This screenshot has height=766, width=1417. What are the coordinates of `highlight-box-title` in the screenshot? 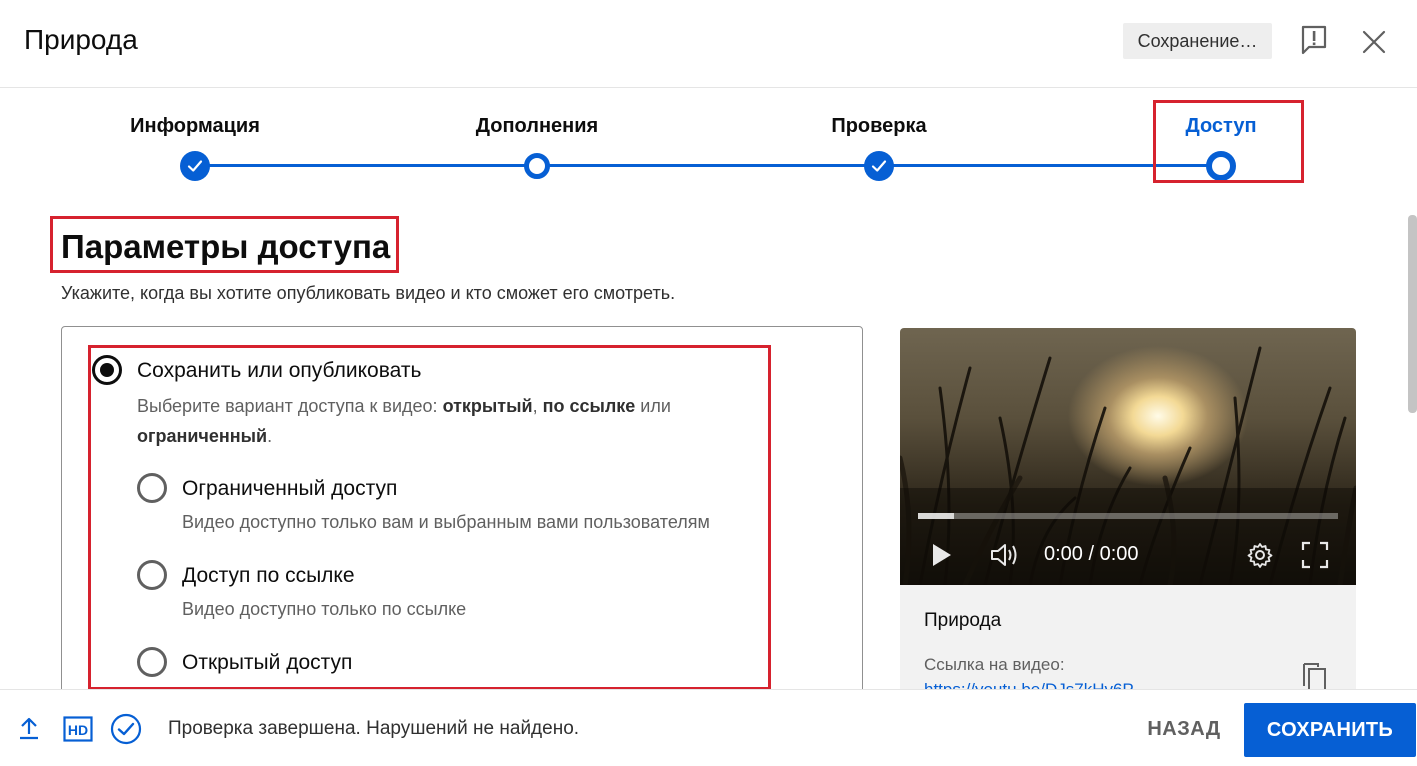 It's located at (224, 244).